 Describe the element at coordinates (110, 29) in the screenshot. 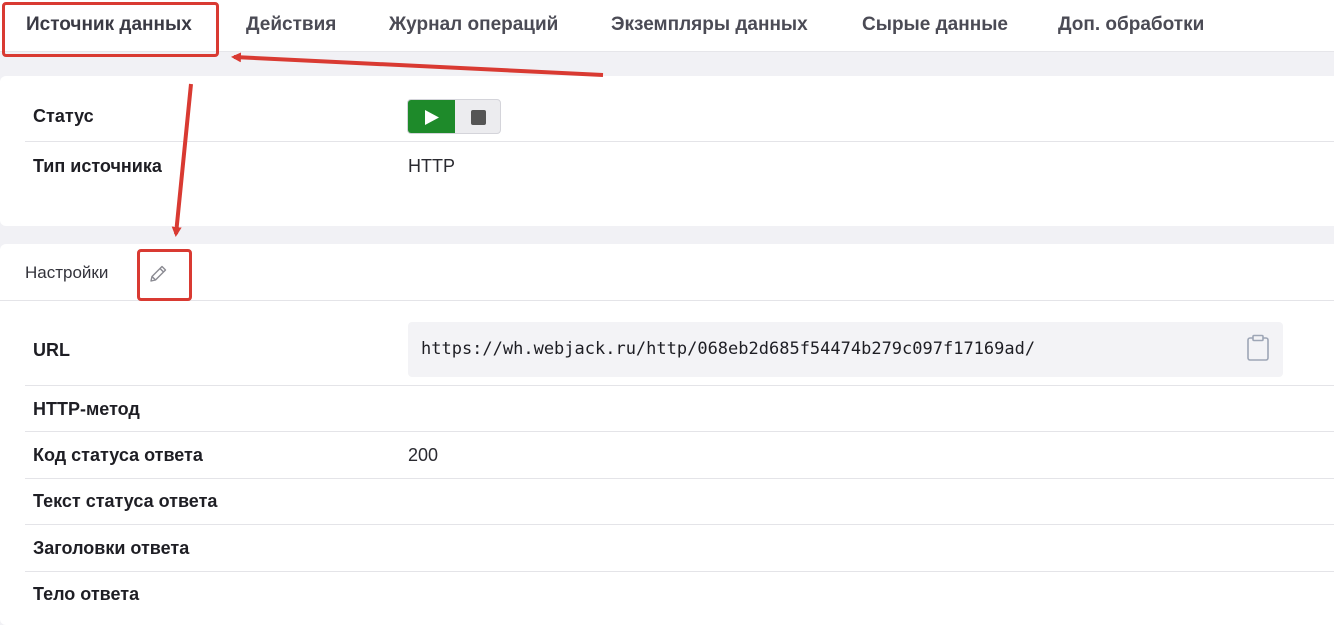

I see `highlight-box-tab` at that location.